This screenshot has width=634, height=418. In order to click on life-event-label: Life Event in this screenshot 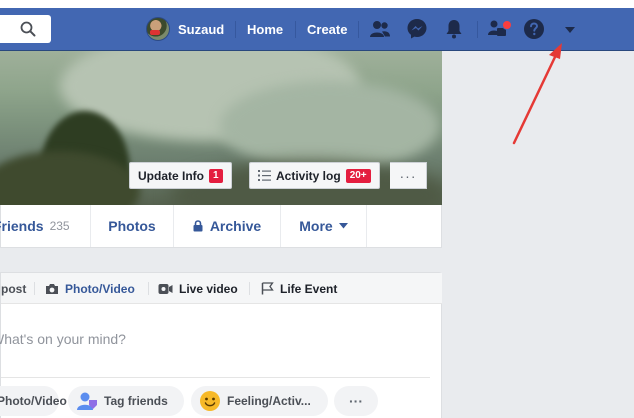, I will do `click(309, 288)`.